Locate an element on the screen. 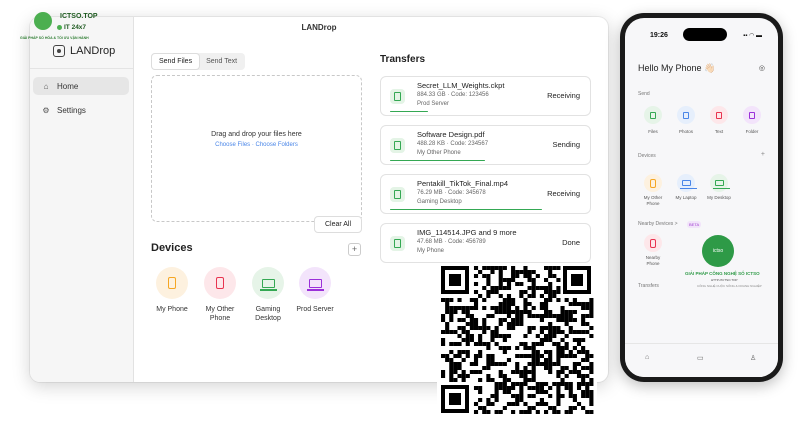 The image size is (800, 421). phone-device-my-laptop: My Laptop is located at coordinates (686, 187).